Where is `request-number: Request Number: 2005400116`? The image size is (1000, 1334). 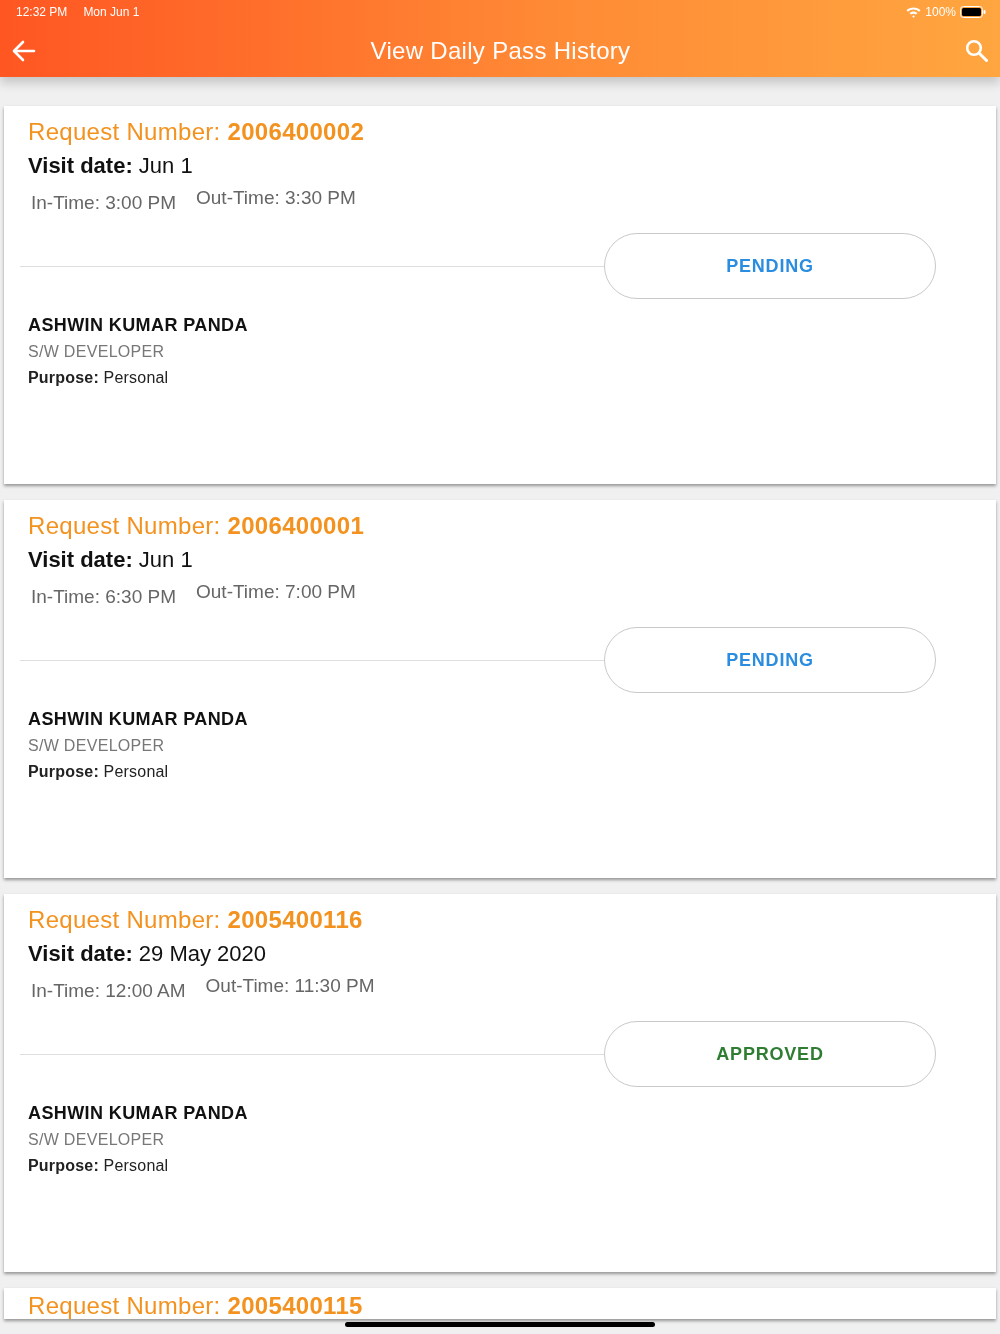
request-number: Request Number: 2005400116 is located at coordinates (195, 920).